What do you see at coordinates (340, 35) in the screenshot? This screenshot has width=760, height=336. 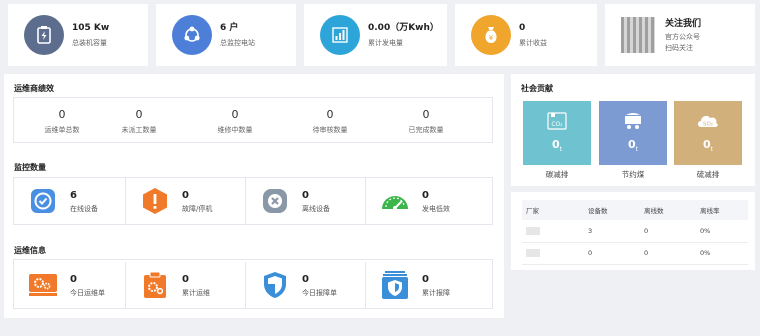 I see `chart-icon` at bounding box center [340, 35].